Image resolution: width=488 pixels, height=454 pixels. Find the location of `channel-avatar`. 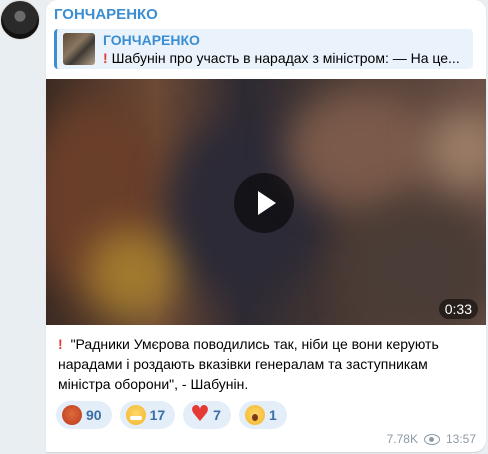

channel-avatar is located at coordinates (20, 20).